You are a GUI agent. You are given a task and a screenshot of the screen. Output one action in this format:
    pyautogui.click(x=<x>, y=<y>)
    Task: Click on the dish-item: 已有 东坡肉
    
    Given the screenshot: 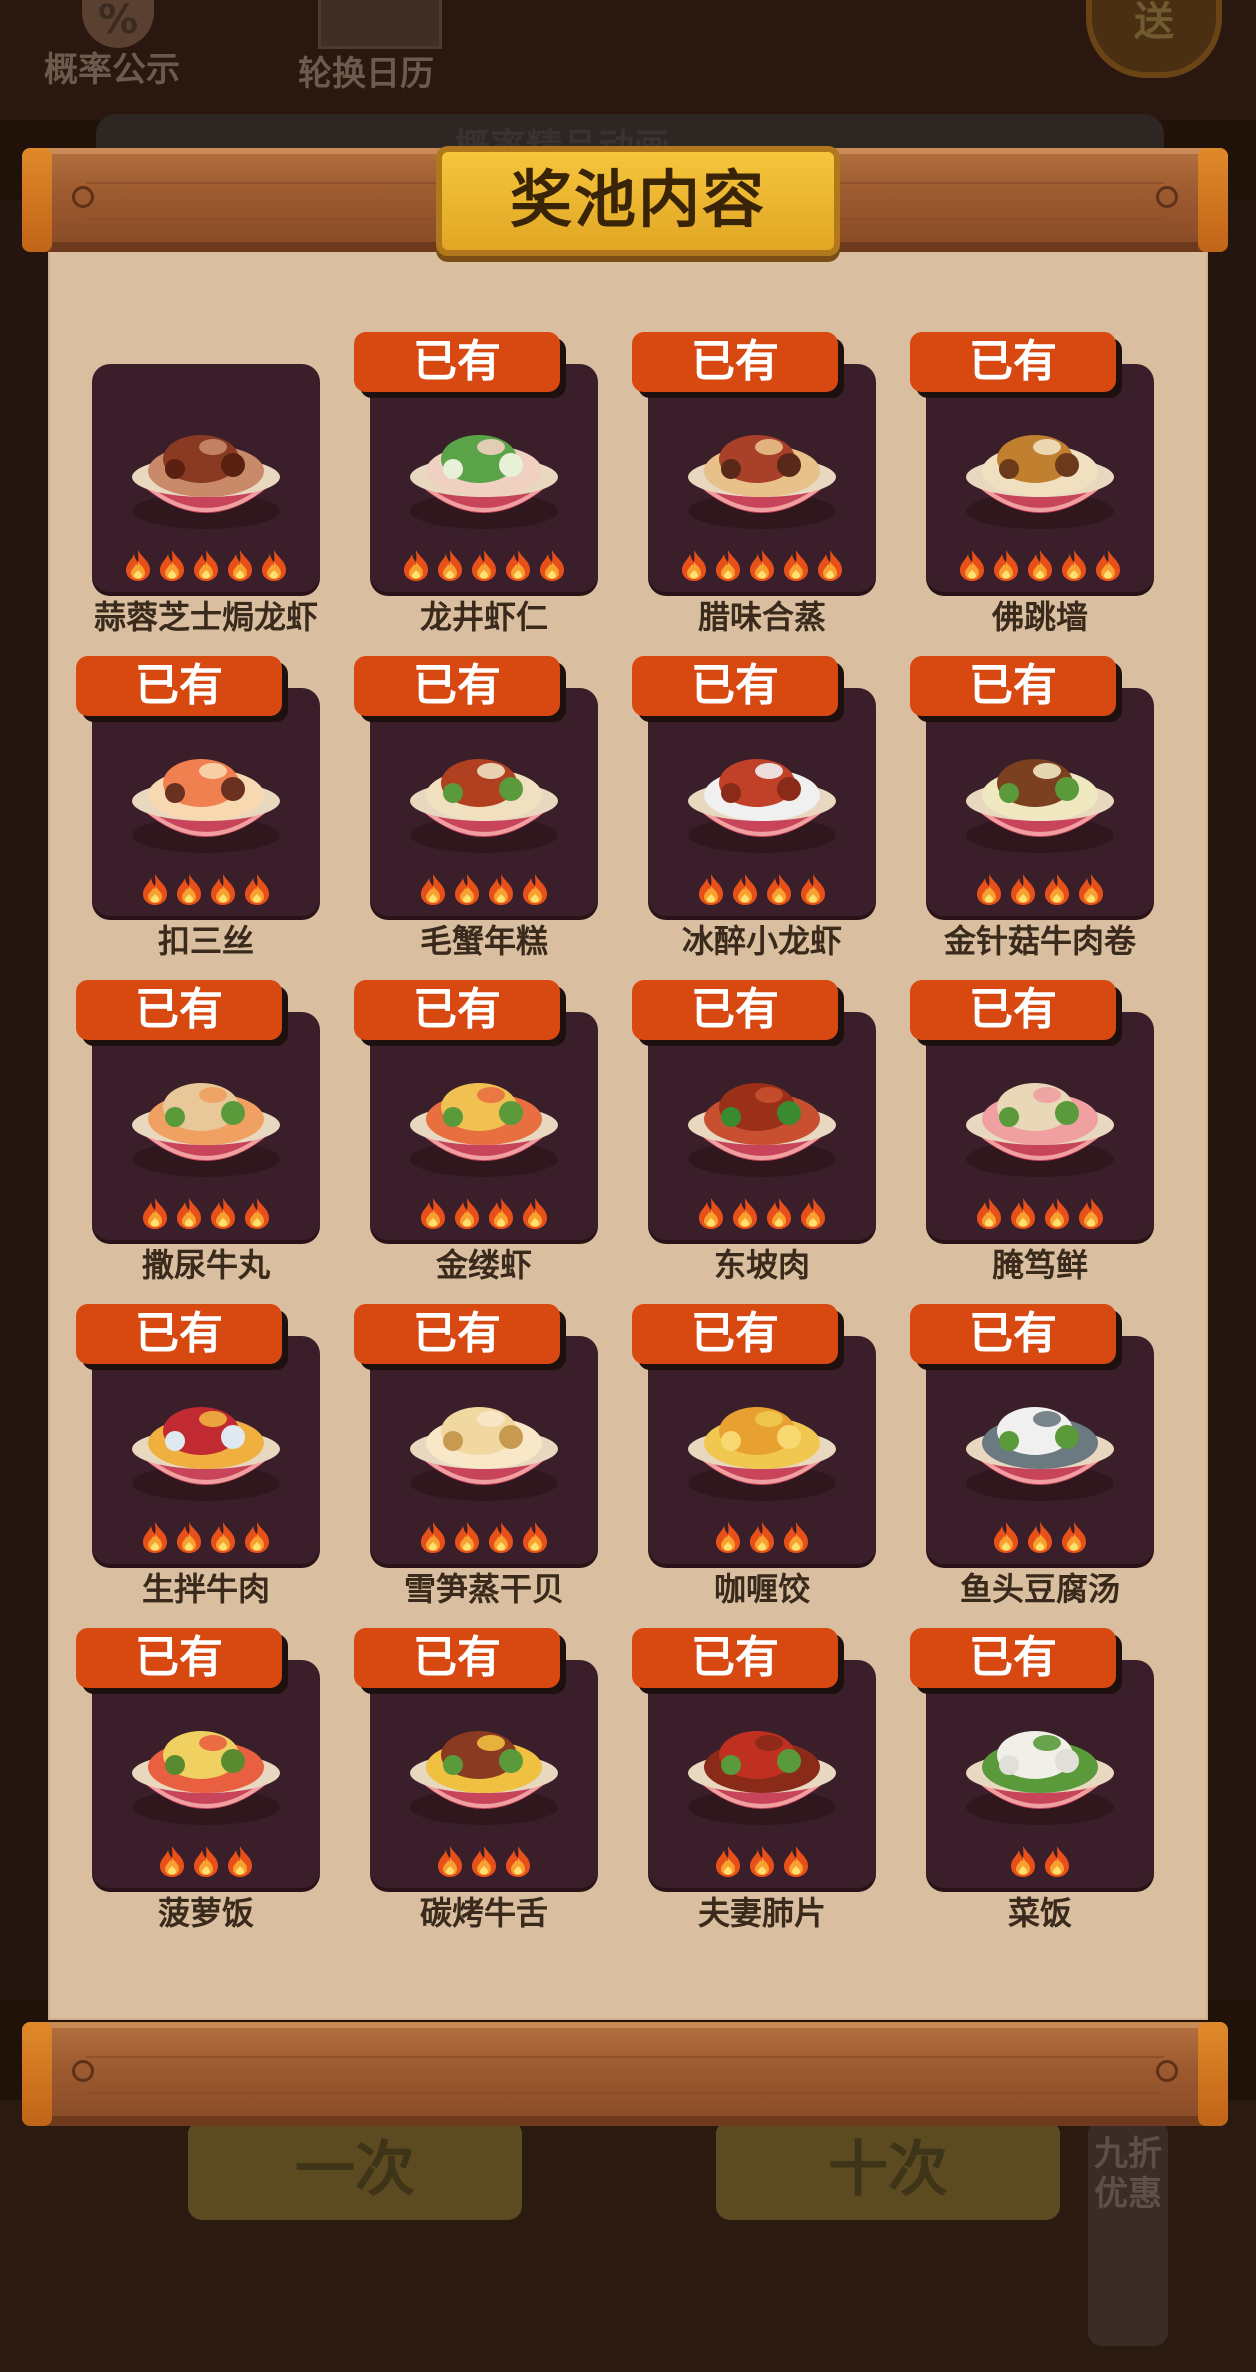 What is the action you would take?
    pyautogui.click(x=742, y=1116)
    